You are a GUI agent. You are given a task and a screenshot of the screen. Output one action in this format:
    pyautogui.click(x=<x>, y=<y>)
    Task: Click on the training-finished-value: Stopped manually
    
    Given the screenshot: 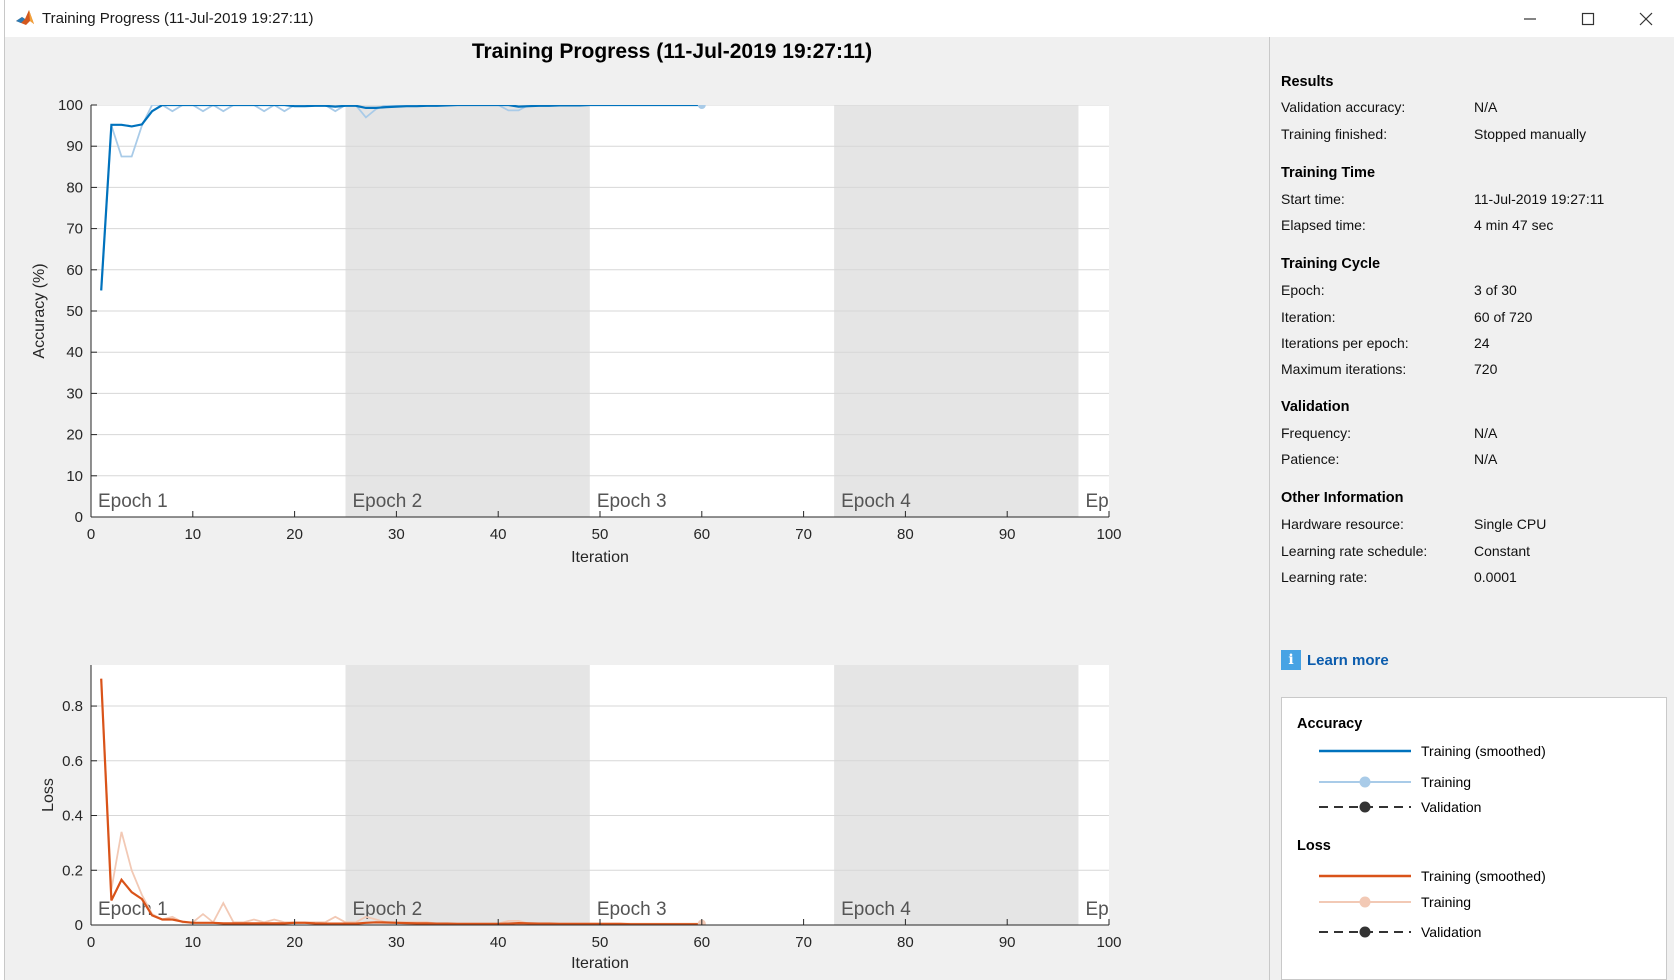 What is the action you would take?
    pyautogui.click(x=1530, y=134)
    